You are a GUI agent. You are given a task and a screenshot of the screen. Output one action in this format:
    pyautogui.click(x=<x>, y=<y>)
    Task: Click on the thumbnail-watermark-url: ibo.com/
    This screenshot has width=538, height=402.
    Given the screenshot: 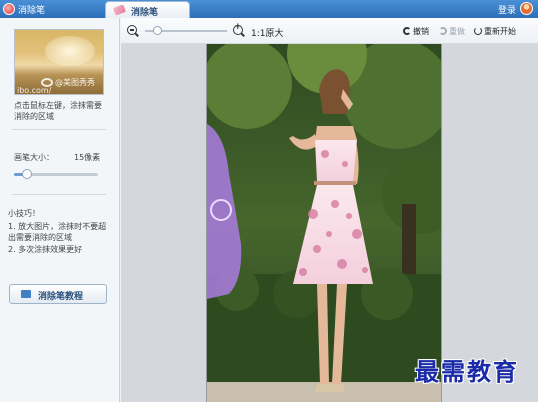 What is the action you would take?
    pyautogui.click(x=34, y=90)
    